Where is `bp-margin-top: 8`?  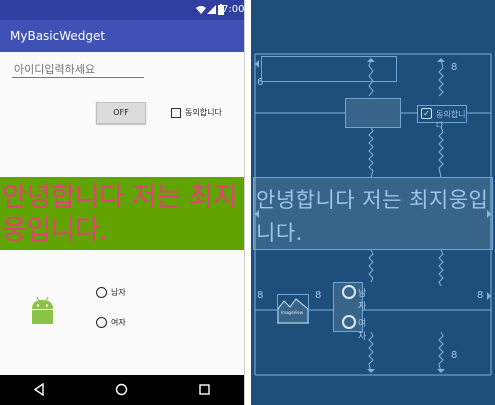
bp-margin-top: 8 is located at coordinates (454, 67).